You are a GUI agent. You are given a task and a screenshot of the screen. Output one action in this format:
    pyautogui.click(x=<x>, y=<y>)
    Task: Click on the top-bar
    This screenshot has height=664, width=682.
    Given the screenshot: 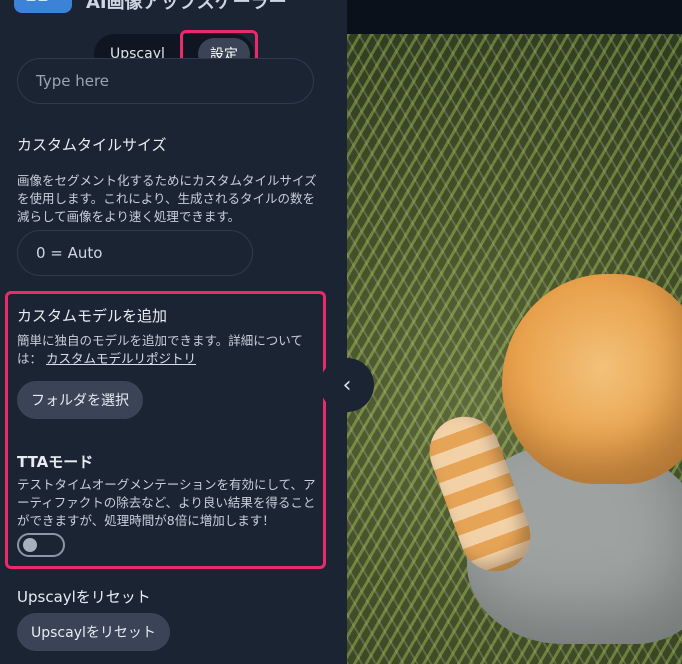 What is the action you would take?
    pyautogui.click(x=514, y=17)
    